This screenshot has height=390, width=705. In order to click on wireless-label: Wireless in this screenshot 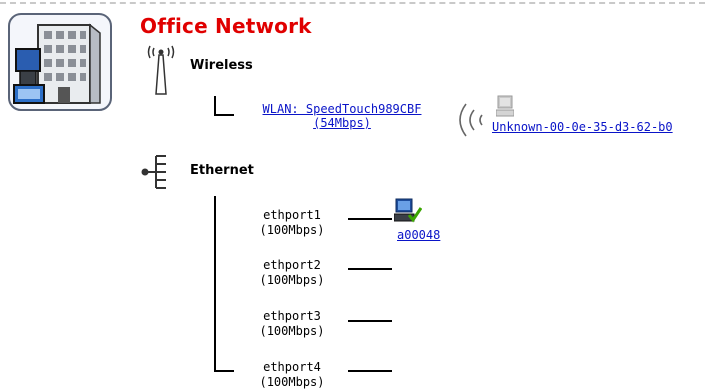, I will do `click(221, 65)`.